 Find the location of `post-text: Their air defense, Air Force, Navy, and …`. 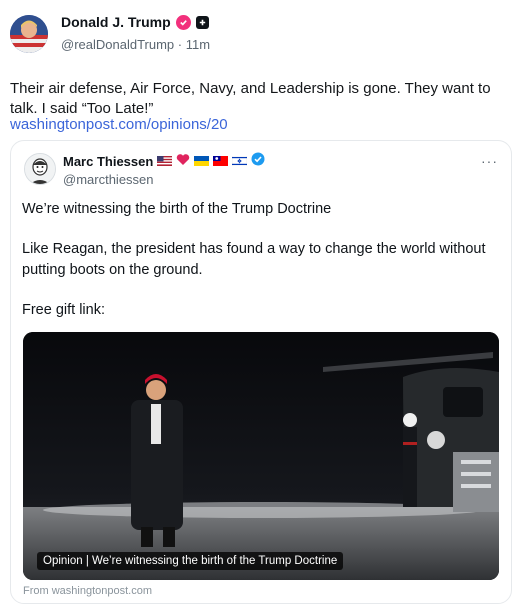

post-text: Their air defense, Air Force, Navy, and … is located at coordinates (250, 98).